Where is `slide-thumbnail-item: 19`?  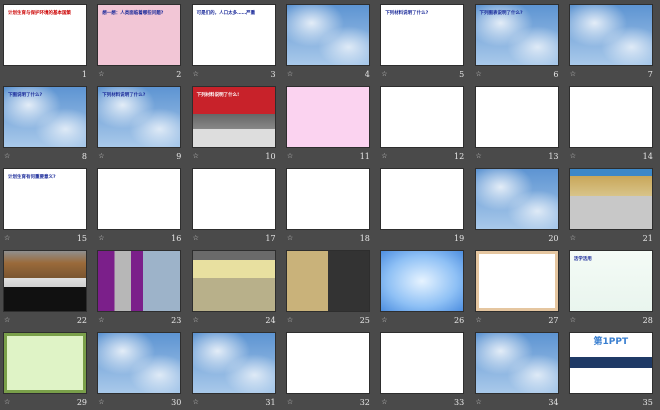
slide-thumbnail-item: 19 is located at coordinates (423, 207).